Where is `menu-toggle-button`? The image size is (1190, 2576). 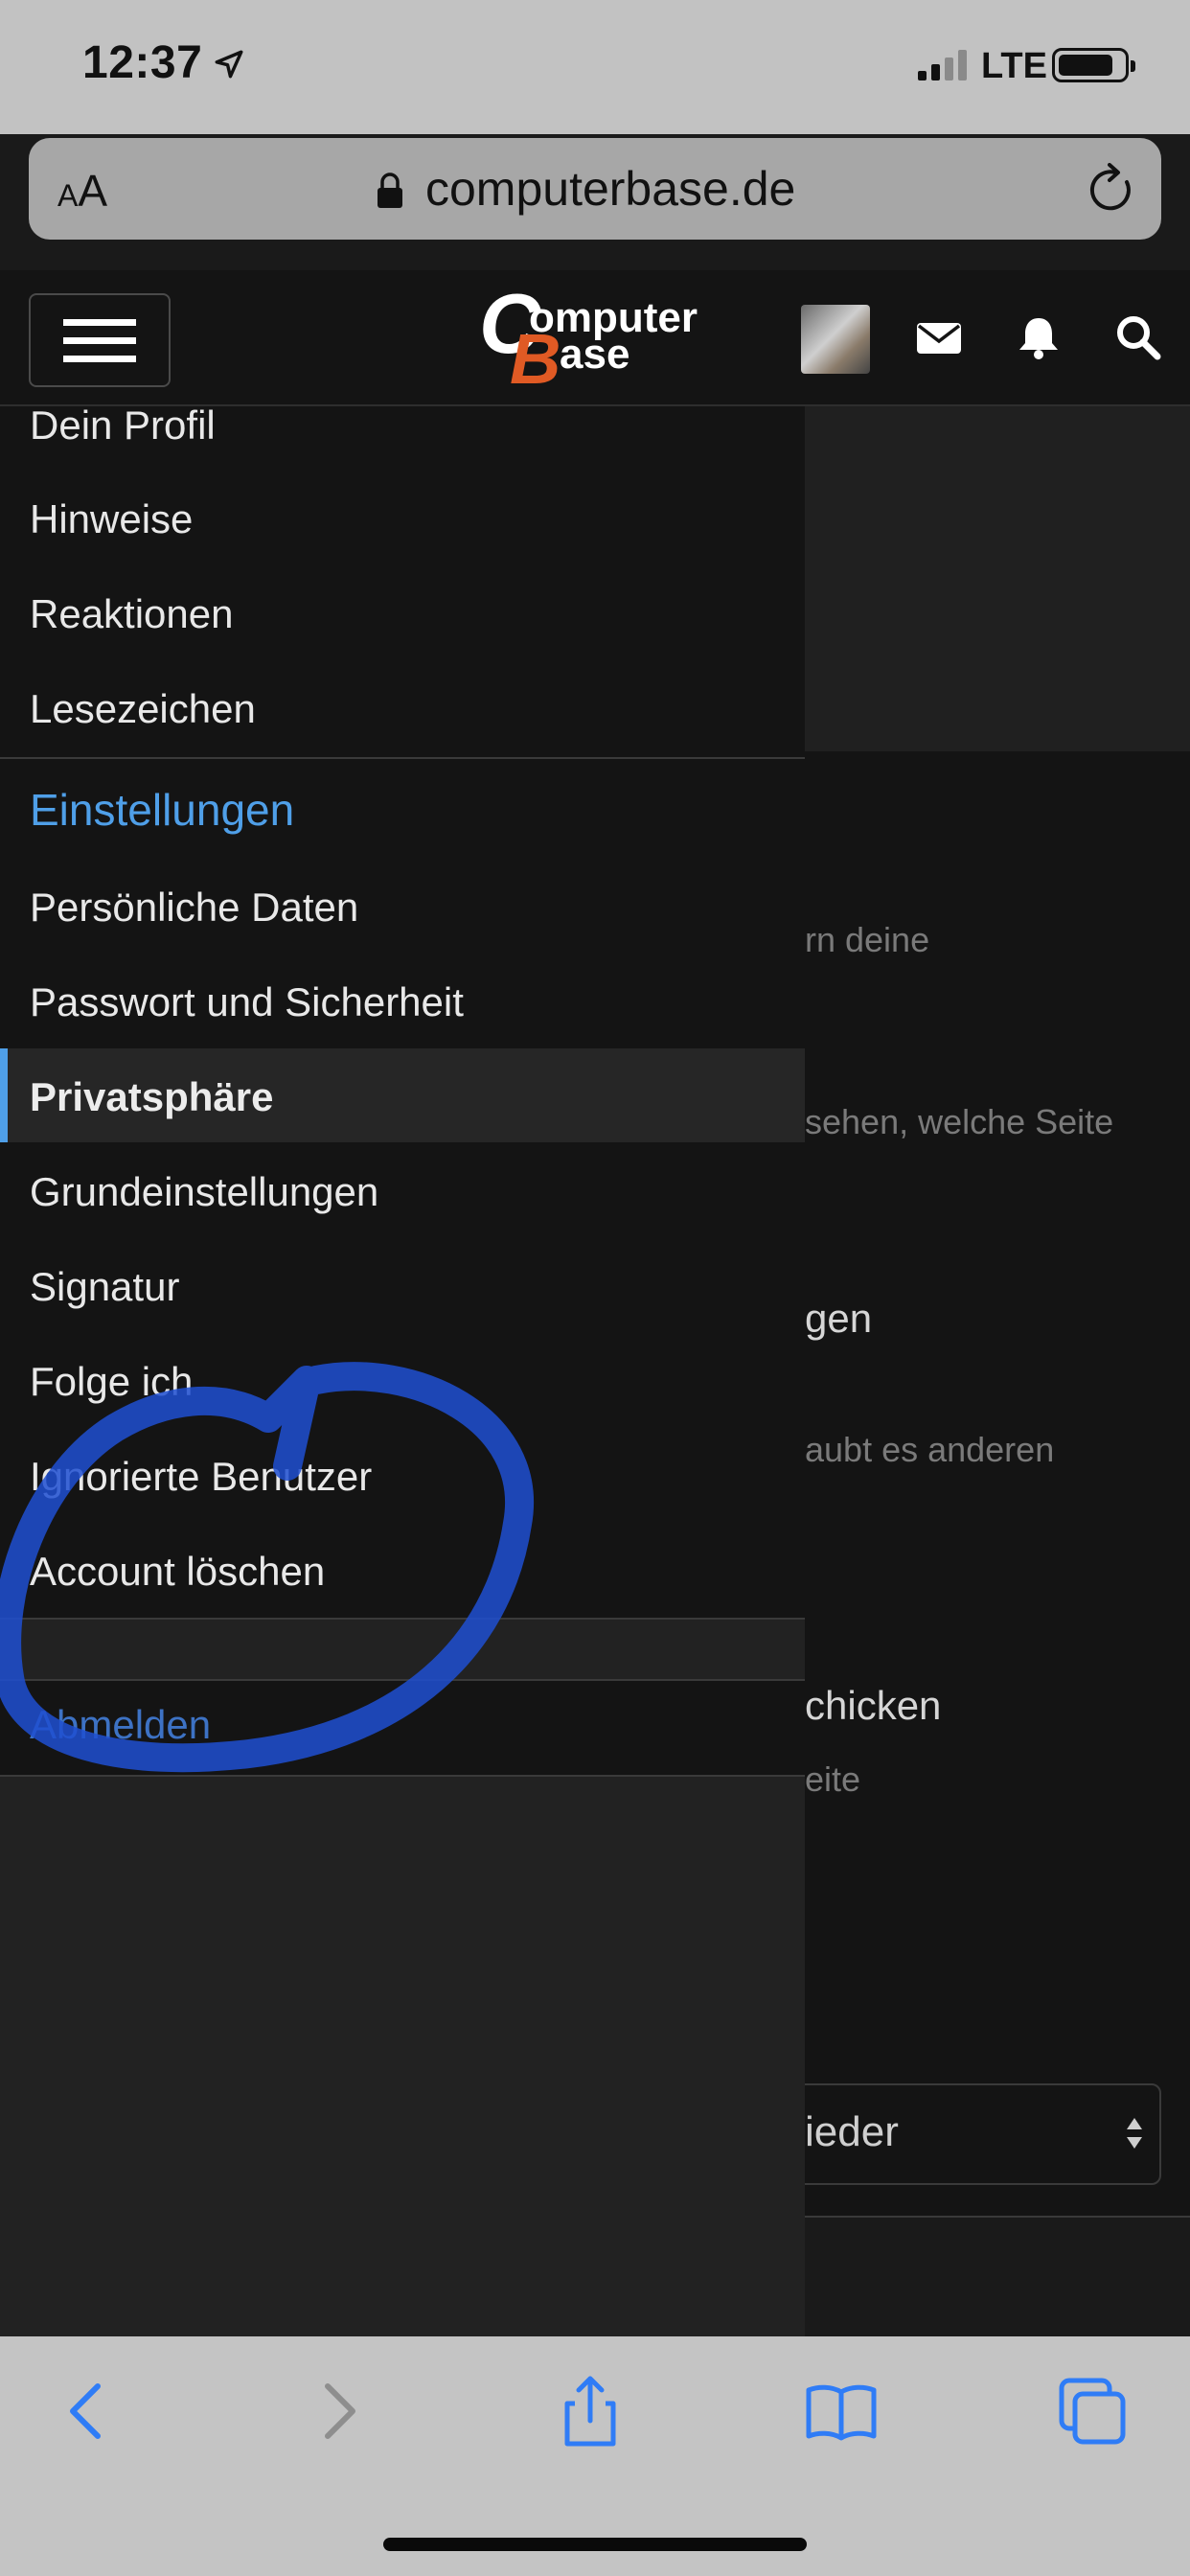 menu-toggle-button is located at coordinates (100, 340).